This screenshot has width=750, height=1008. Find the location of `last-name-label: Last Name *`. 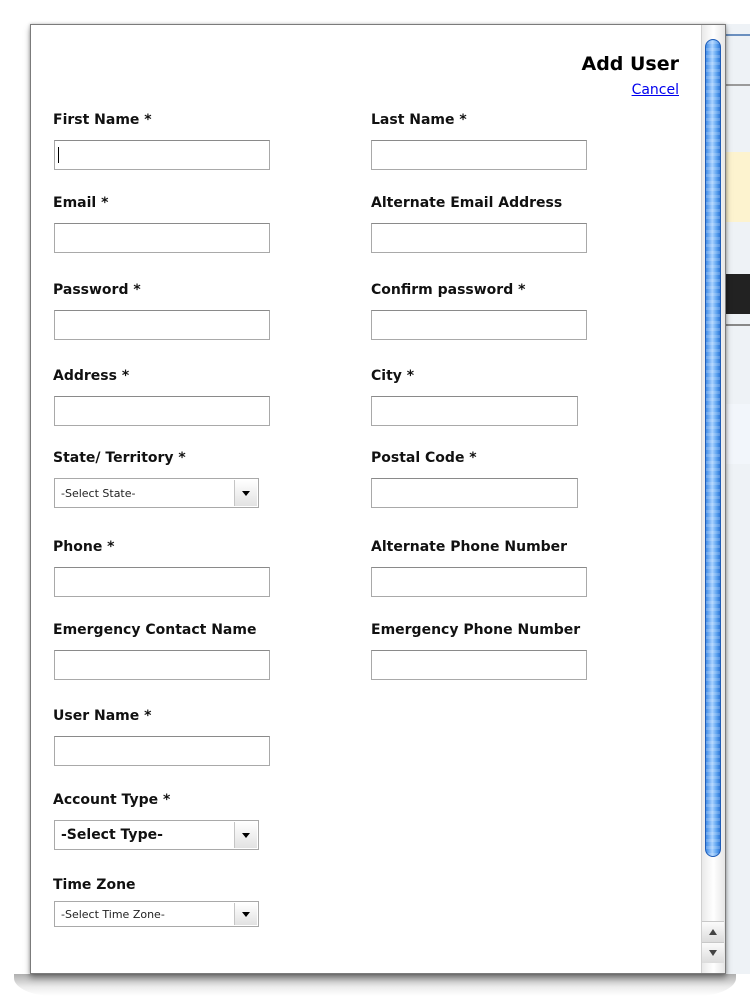

last-name-label: Last Name * is located at coordinates (419, 120).